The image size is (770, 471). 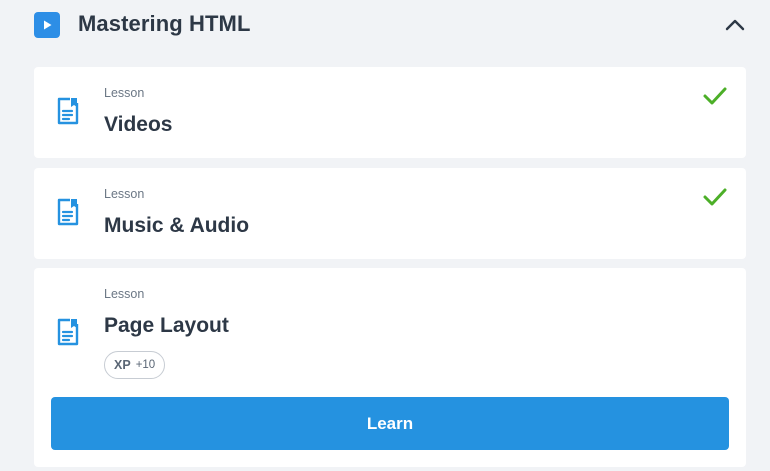 I want to click on lesson-title: Page Layout, so click(x=166, y=325).